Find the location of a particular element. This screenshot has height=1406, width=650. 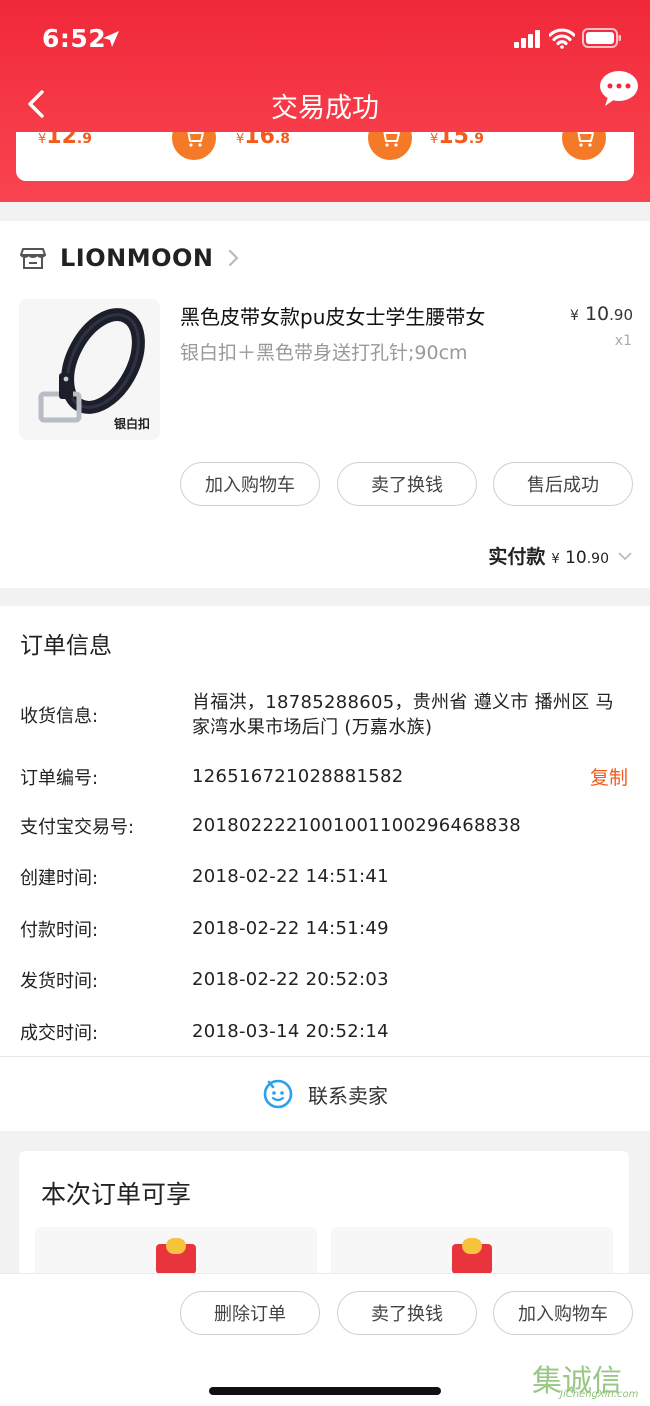

location-arrow-icon is located at coordinates (111, 39).